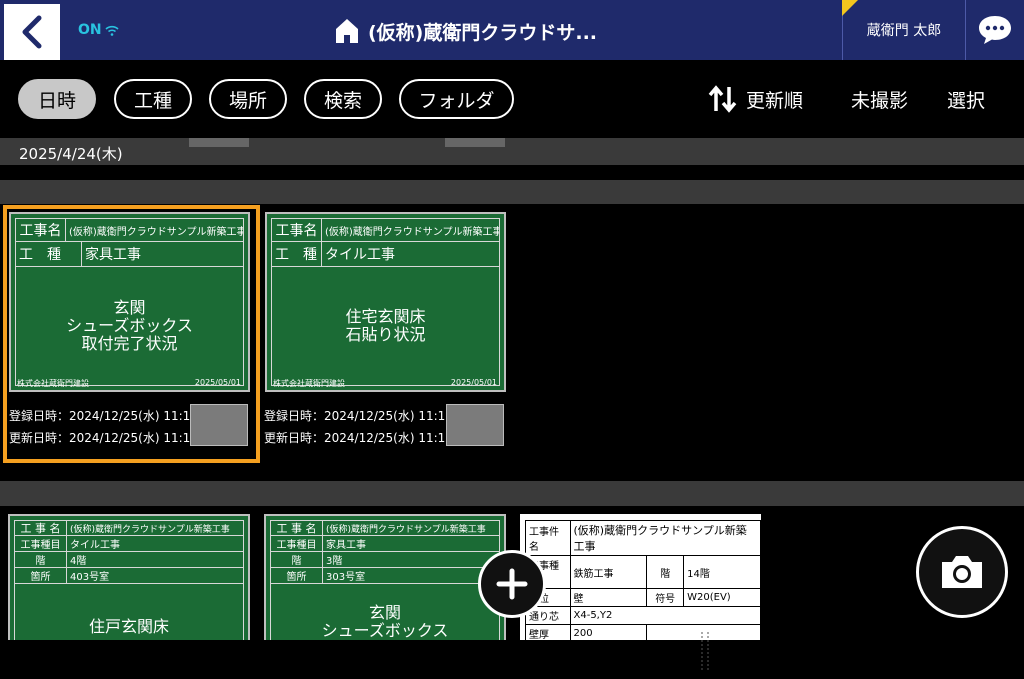 Image resolution: width=1024 pixels, height=679 pixels. I want to click on doc-cell: X4-5,Y2, so click(665, 615).